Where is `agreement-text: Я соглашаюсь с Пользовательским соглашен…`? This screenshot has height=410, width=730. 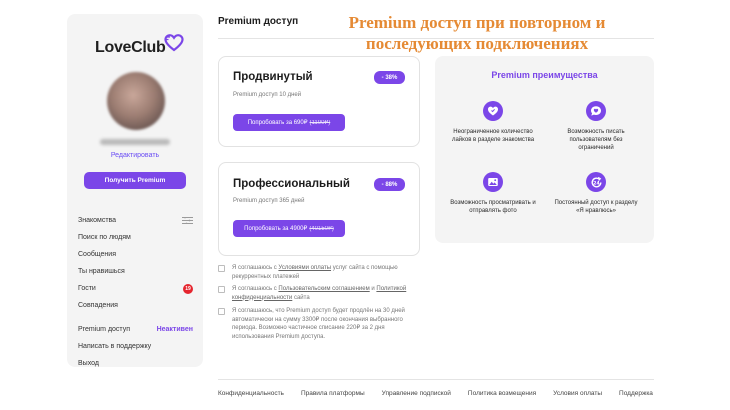
agreement-text: Я соглашаюсь с Пользовательским соглашен… is located at coordinates (325, 293).